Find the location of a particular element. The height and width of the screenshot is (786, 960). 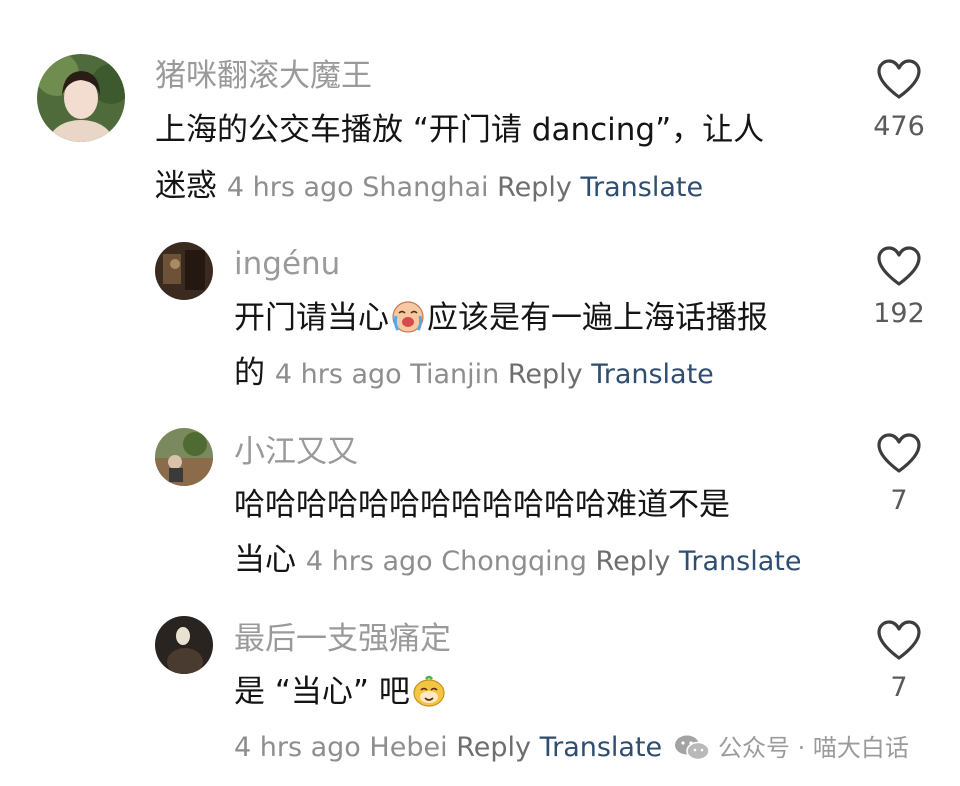

reply-button: Reply is located at coordinates (493, 747).